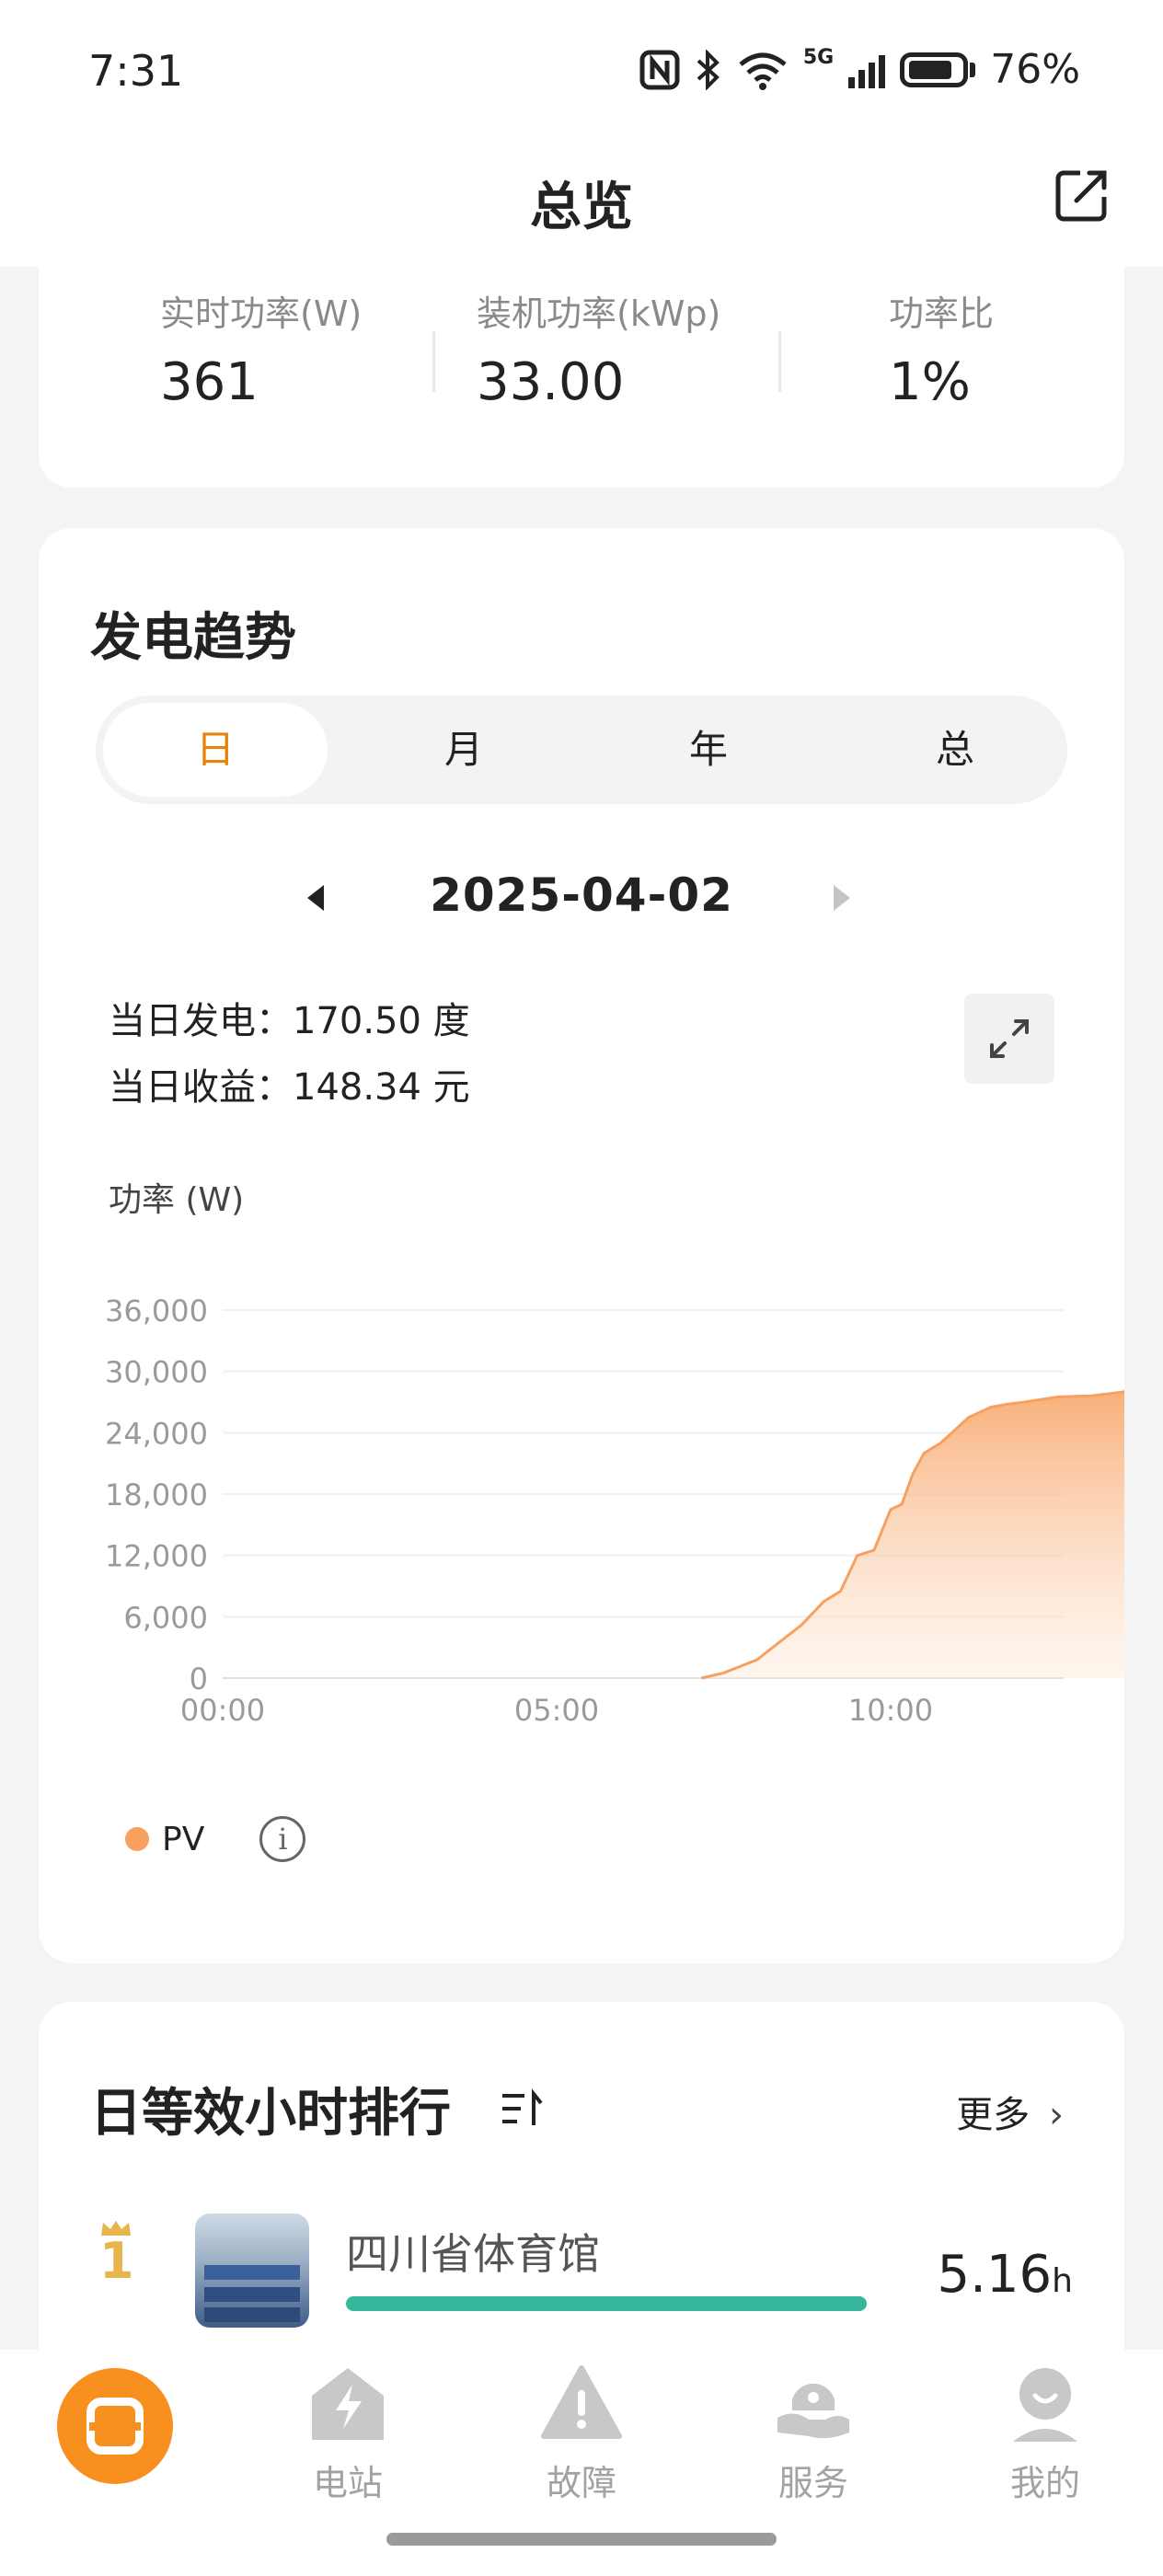  What do you see at coordinates (522, 2108) in the screenshot?
I see `sort-icon` at bounding box center [522, 2108].